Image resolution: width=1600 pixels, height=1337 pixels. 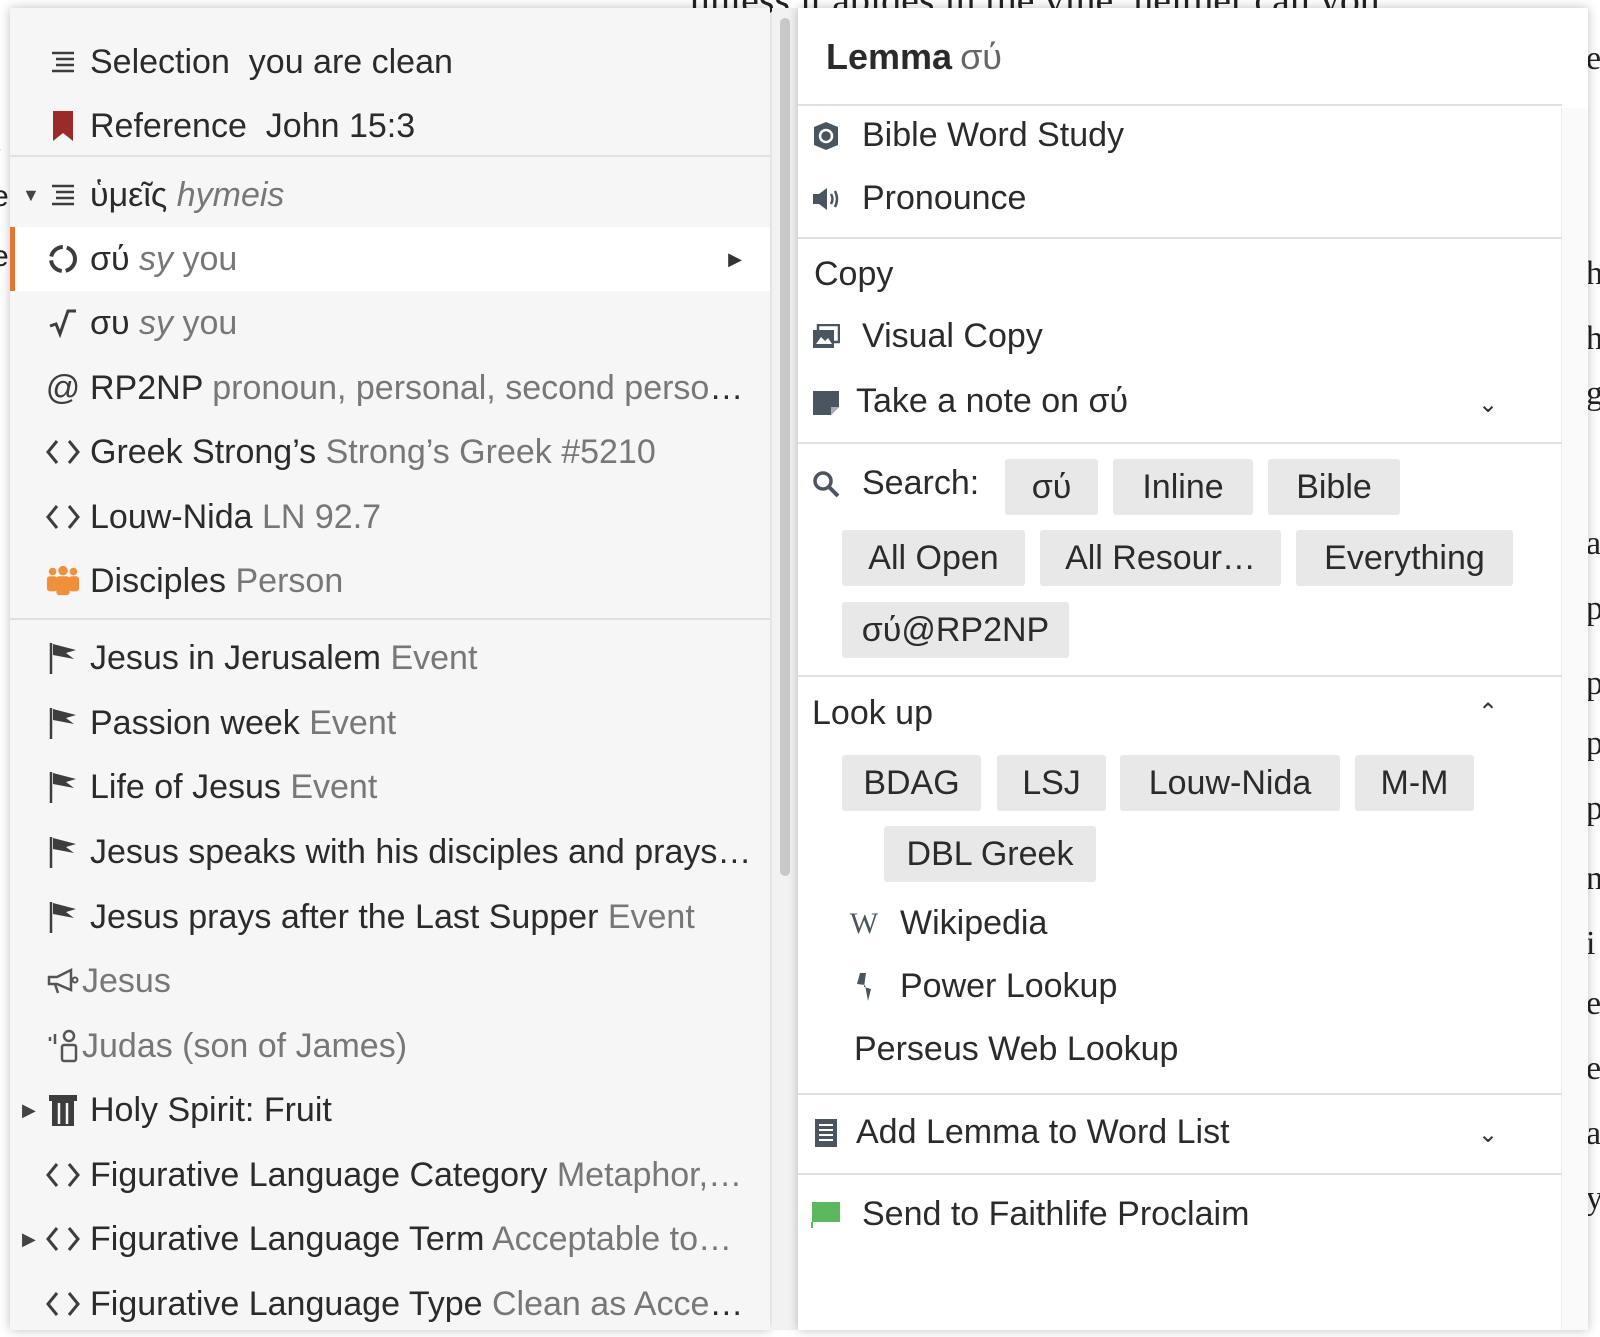 I want to click on copy-label: Copy, so click(x=854, y=274).